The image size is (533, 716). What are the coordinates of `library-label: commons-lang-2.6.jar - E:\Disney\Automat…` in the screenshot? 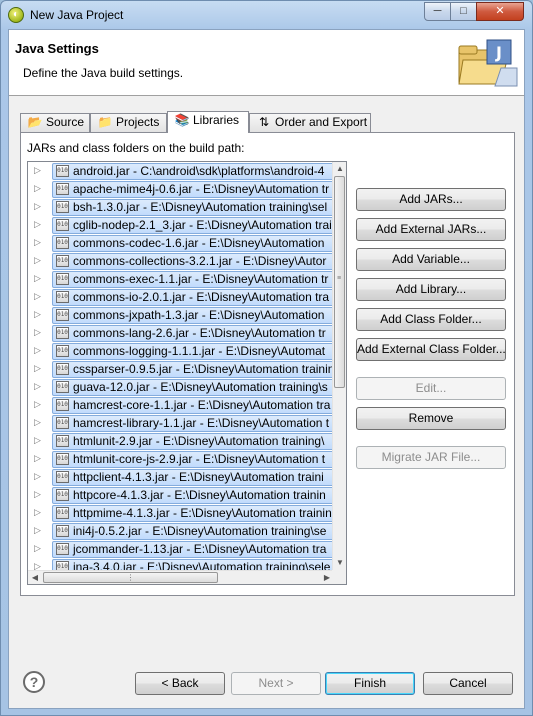 It's located at (199, 333).